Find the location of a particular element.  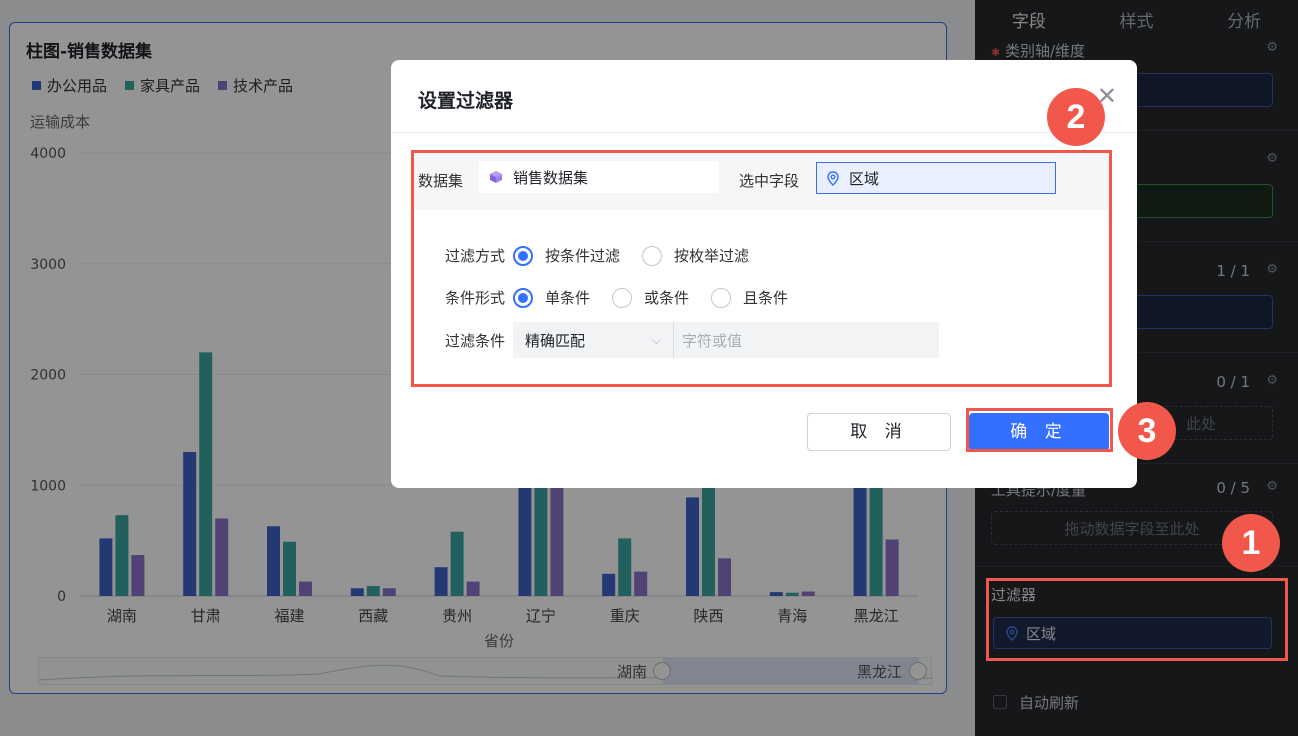

callout-badge-3: 3 is located at coordinates (1147, 431).